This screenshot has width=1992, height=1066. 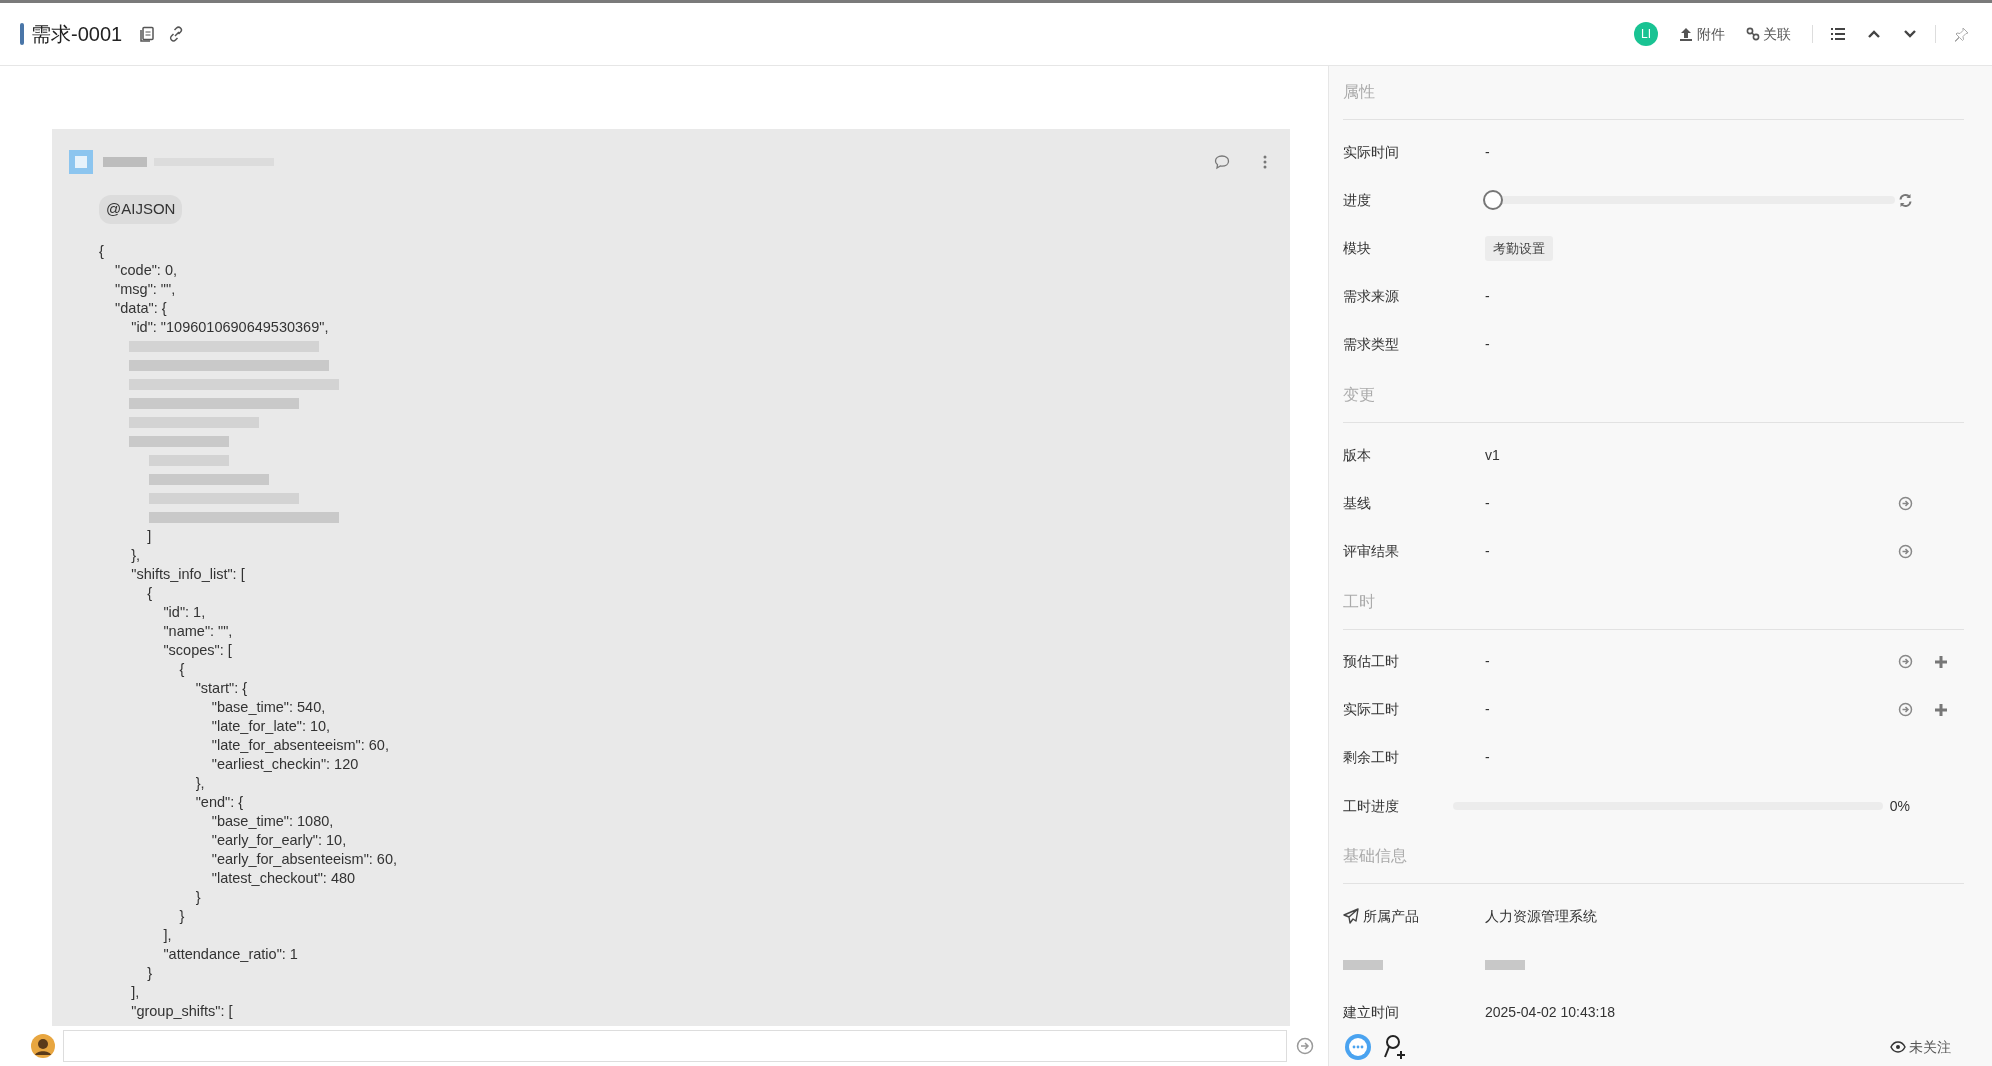 I want to click on code-line: ], so click(x=149, y=536).